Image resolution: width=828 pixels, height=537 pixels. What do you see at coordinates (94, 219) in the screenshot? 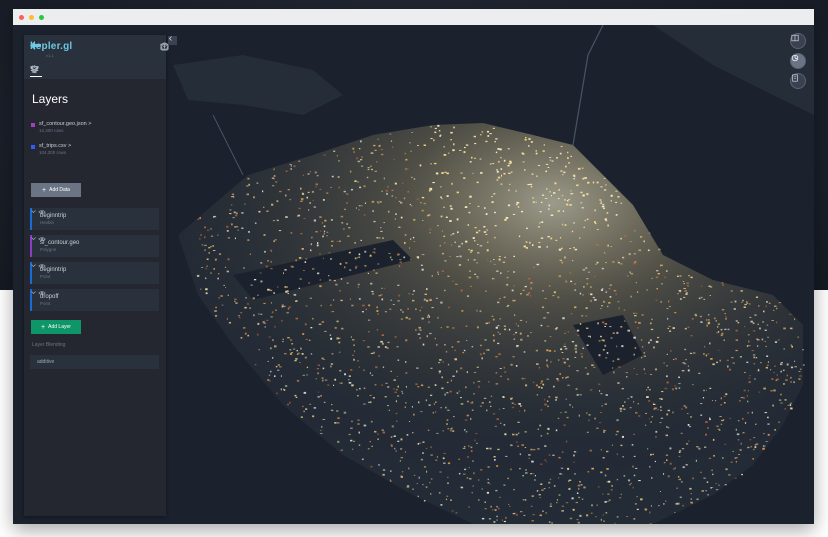
I see `layer-card: beginntrip Hexbin` at bounding box center [94, 219].